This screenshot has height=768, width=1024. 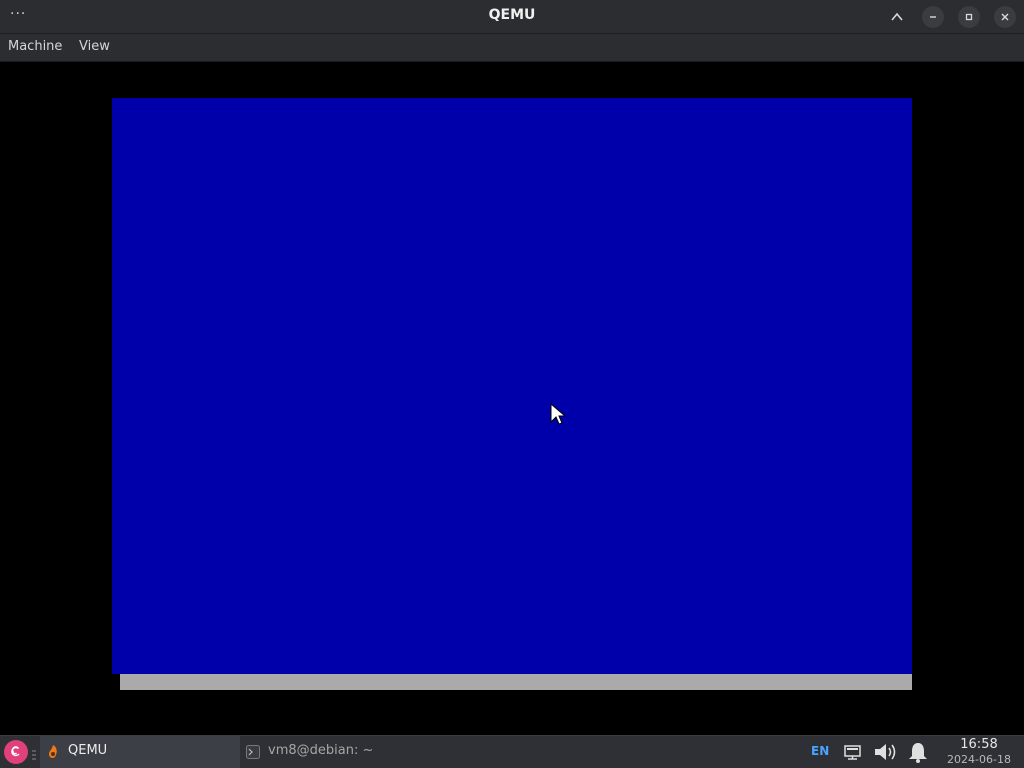 I want to click on keep-above-button, so click(x=897, y=17).